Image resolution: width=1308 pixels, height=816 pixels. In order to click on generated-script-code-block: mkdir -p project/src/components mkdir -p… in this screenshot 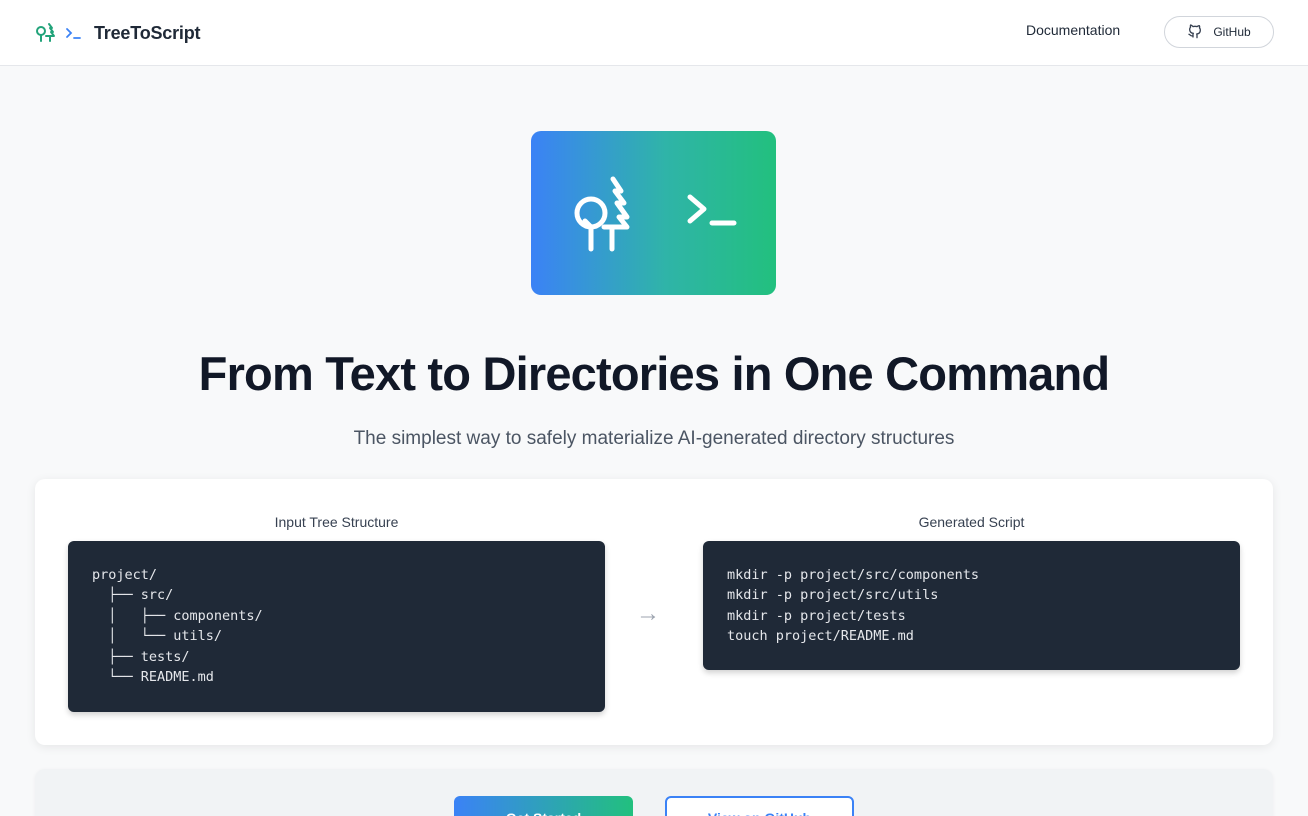, I will do `click(971, 605)`.